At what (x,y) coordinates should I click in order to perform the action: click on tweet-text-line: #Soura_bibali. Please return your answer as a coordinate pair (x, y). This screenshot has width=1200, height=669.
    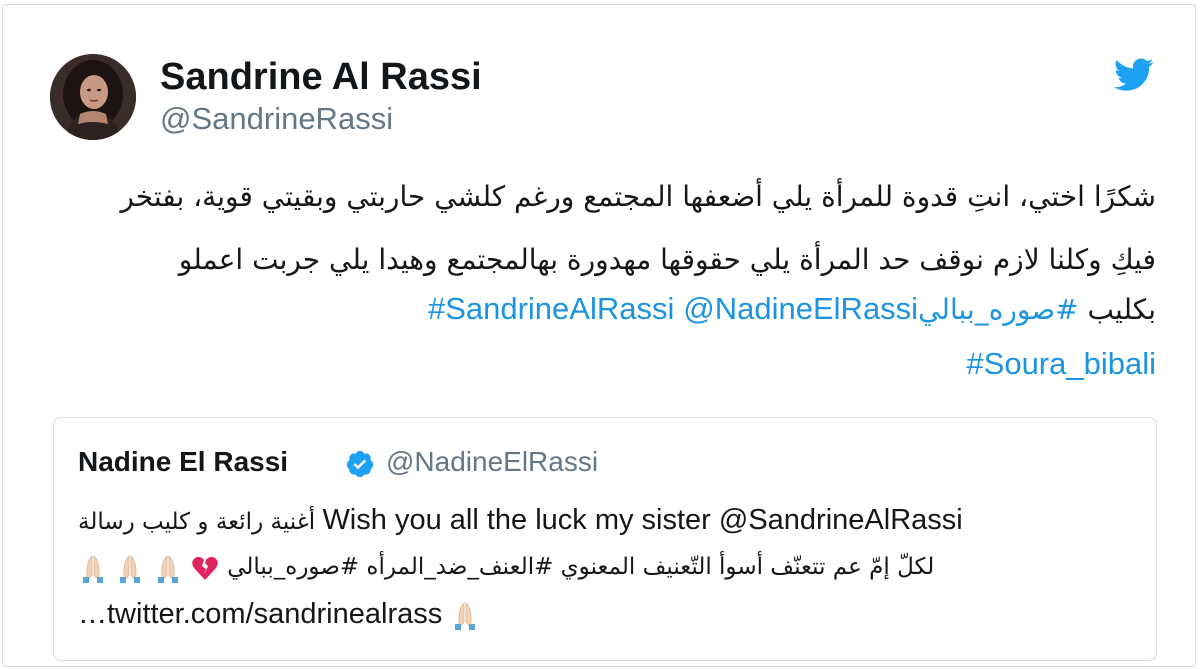
    Looking at the image, I should click on (598, 364).